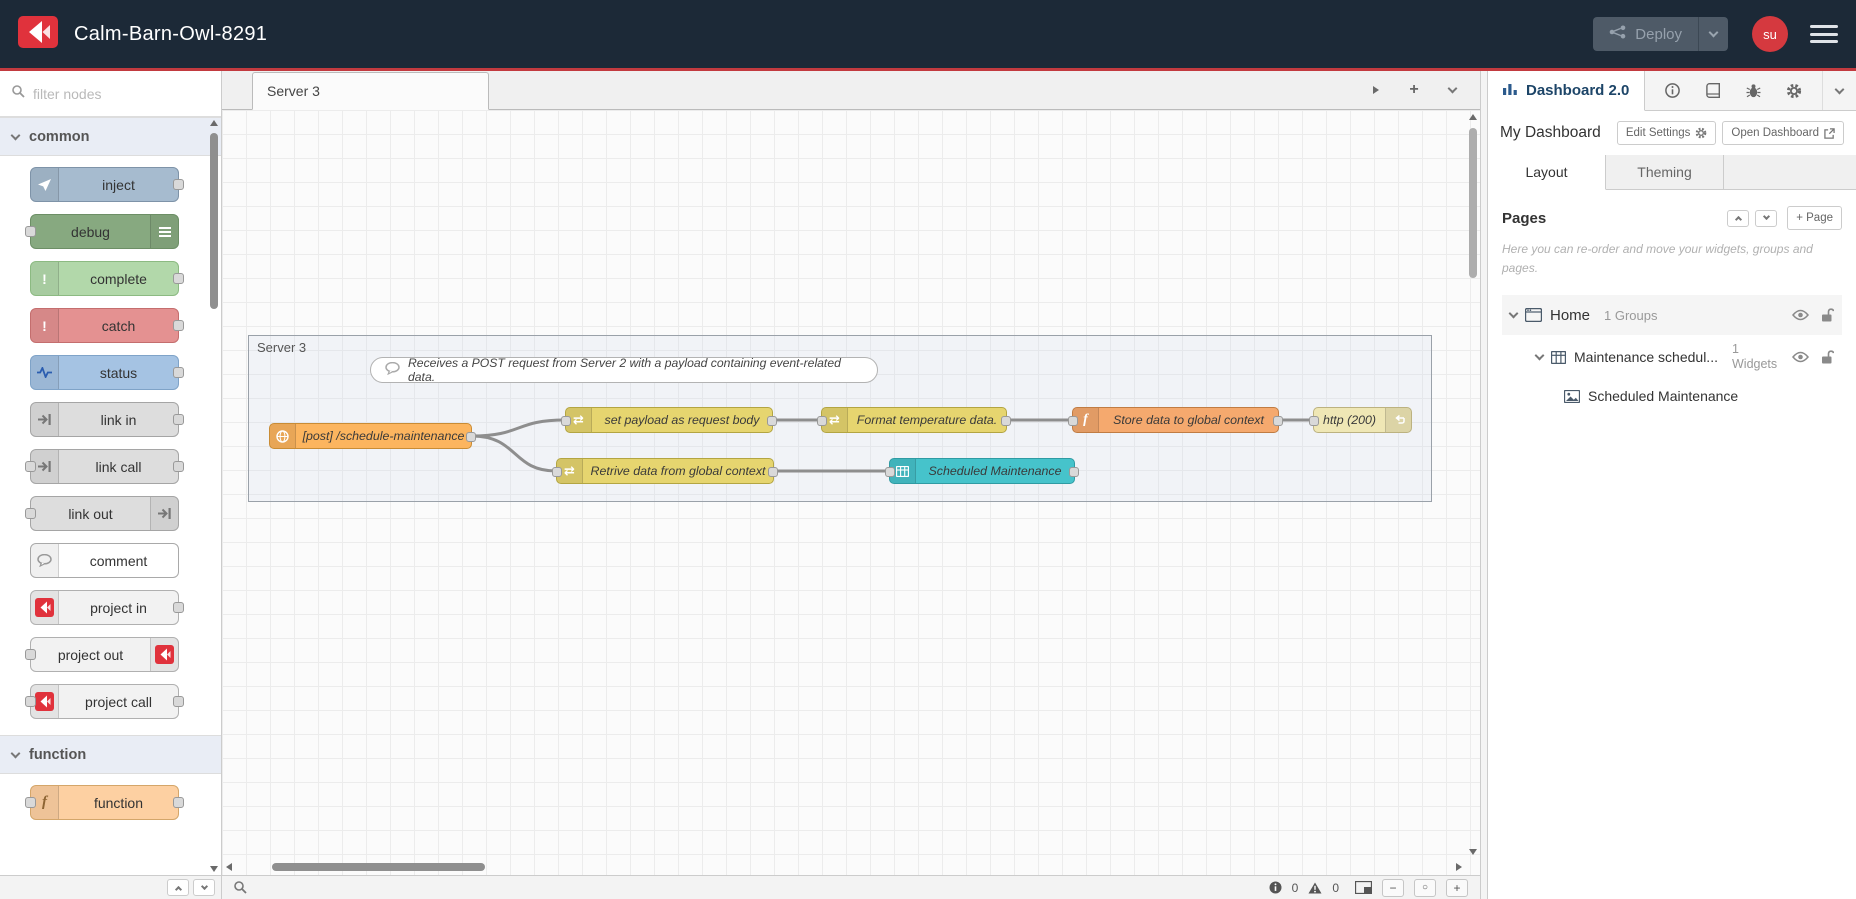 This screenshot has width=1856, height=899. Describe the element at coordinates (1414, 90) in the screenshot. I see `add-flow-button: +` at that location.